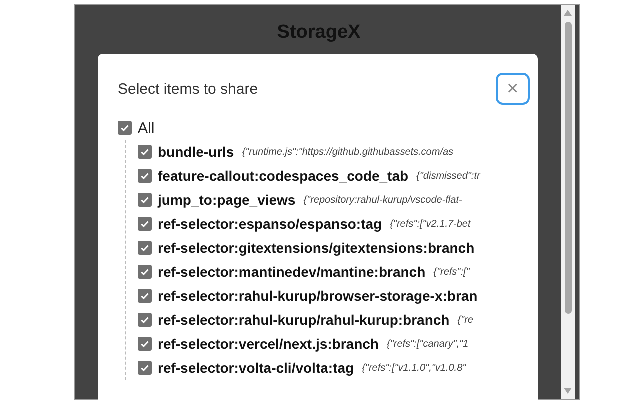  I want to click on item-value: {"repository:rahul-kurup/vscode-flat-, so click(383, 200).